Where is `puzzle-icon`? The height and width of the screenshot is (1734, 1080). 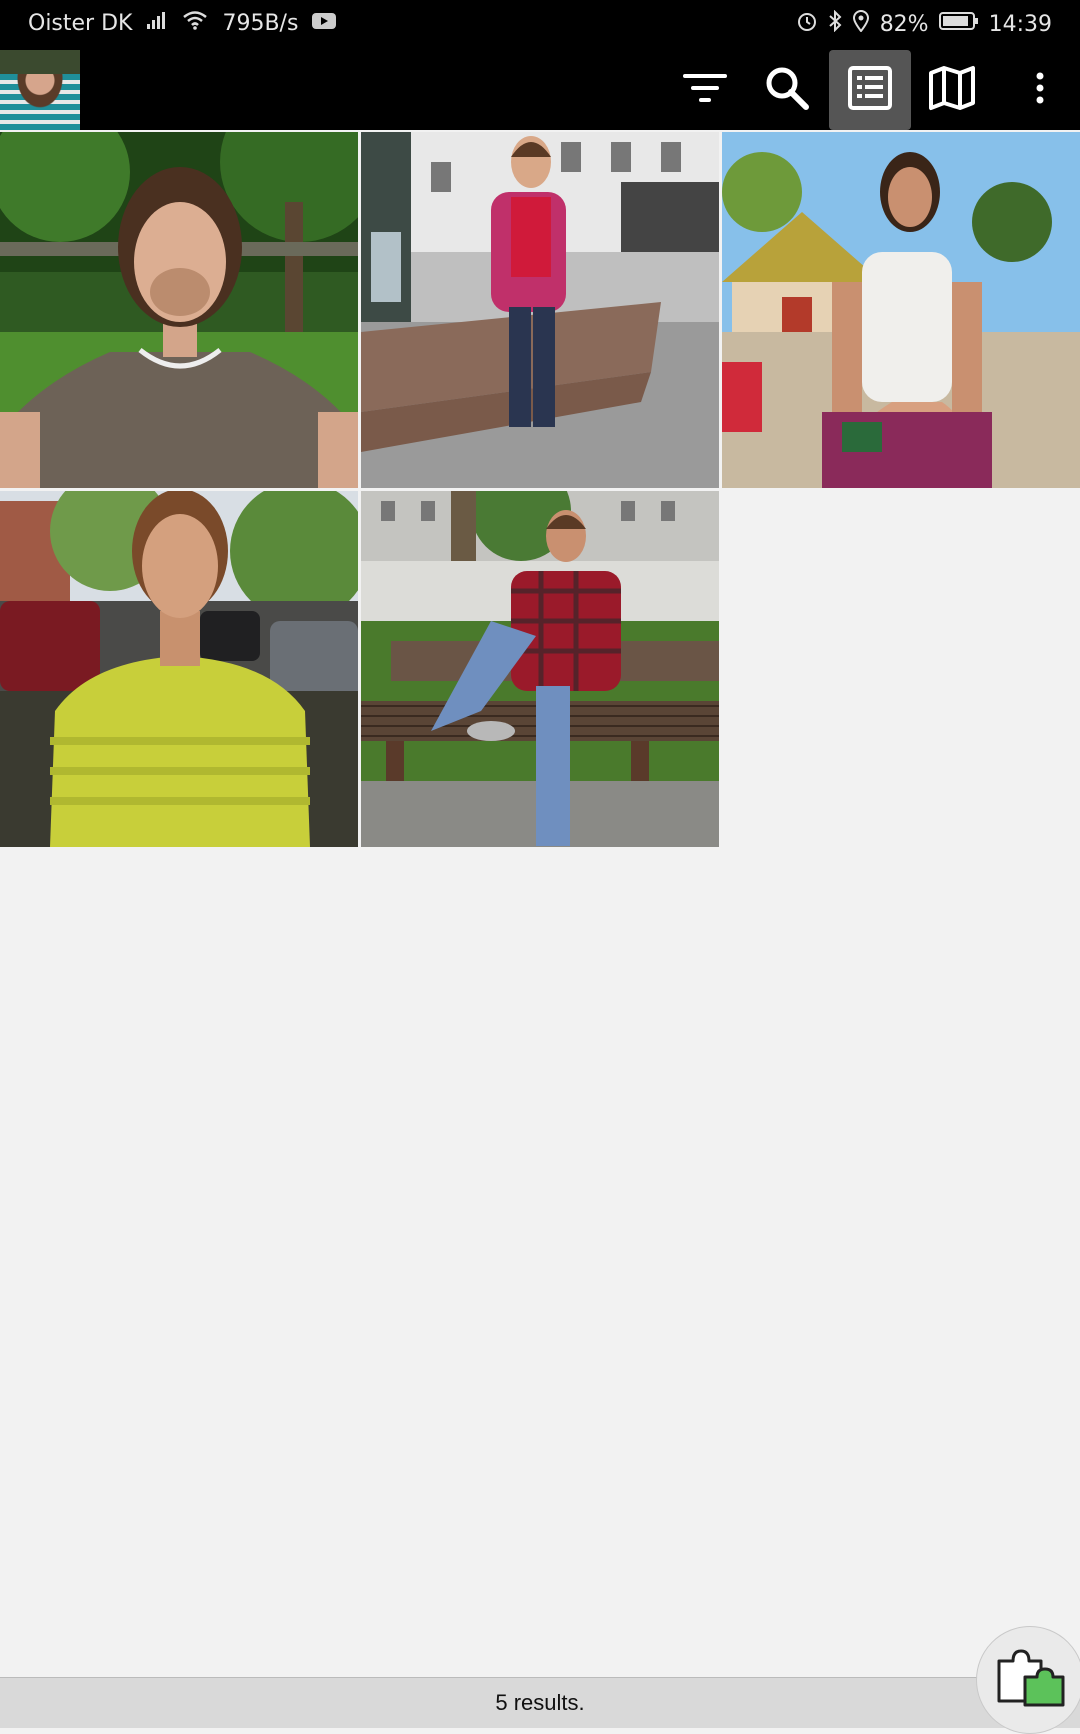 puzzle-icon is located at coordinates (1030, 1679).